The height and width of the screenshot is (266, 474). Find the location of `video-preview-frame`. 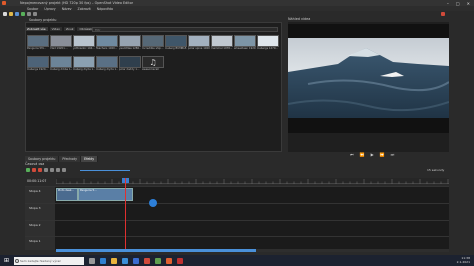

video-preview-frame is located at coordinates (368, 78).